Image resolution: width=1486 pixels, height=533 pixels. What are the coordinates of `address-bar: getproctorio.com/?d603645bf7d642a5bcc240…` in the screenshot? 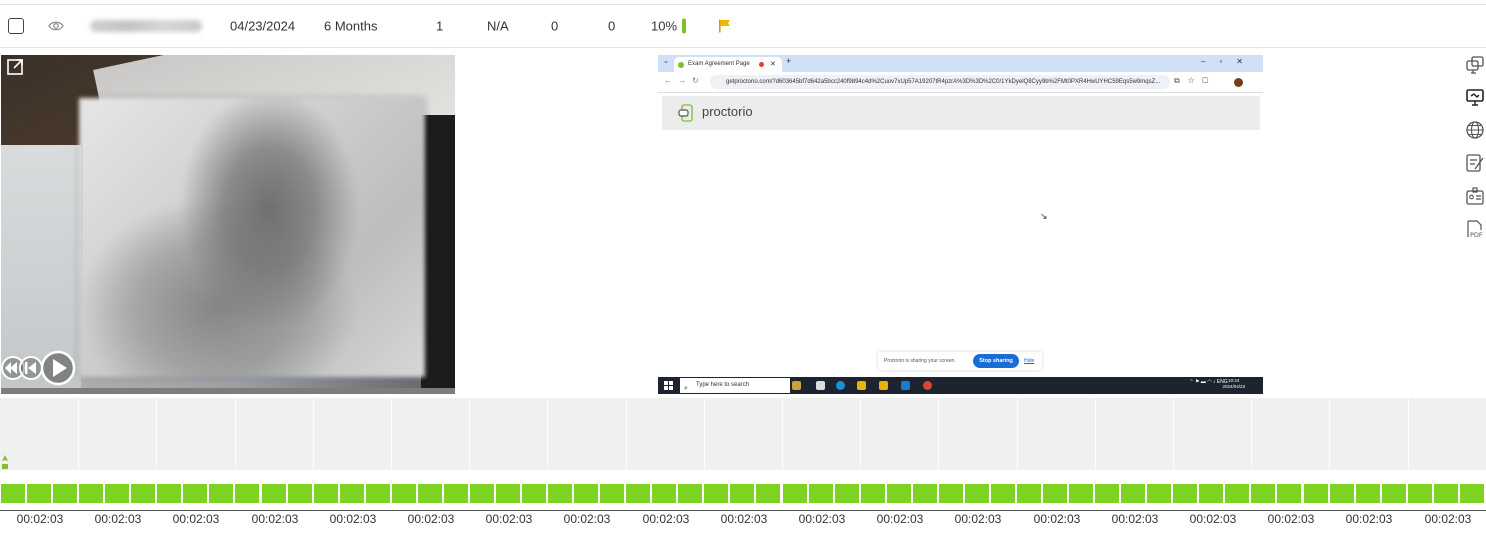 It's located at (940, 82).